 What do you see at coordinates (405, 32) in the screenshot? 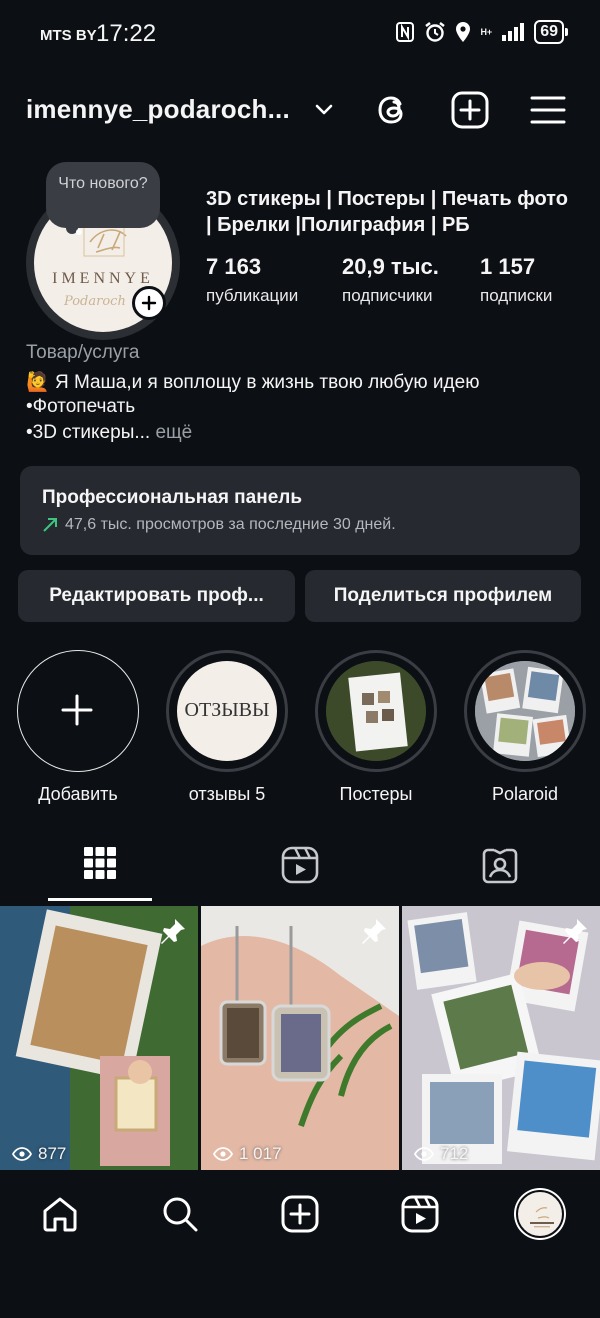
I see `nfc-icon` at bounding box center [405, 32].